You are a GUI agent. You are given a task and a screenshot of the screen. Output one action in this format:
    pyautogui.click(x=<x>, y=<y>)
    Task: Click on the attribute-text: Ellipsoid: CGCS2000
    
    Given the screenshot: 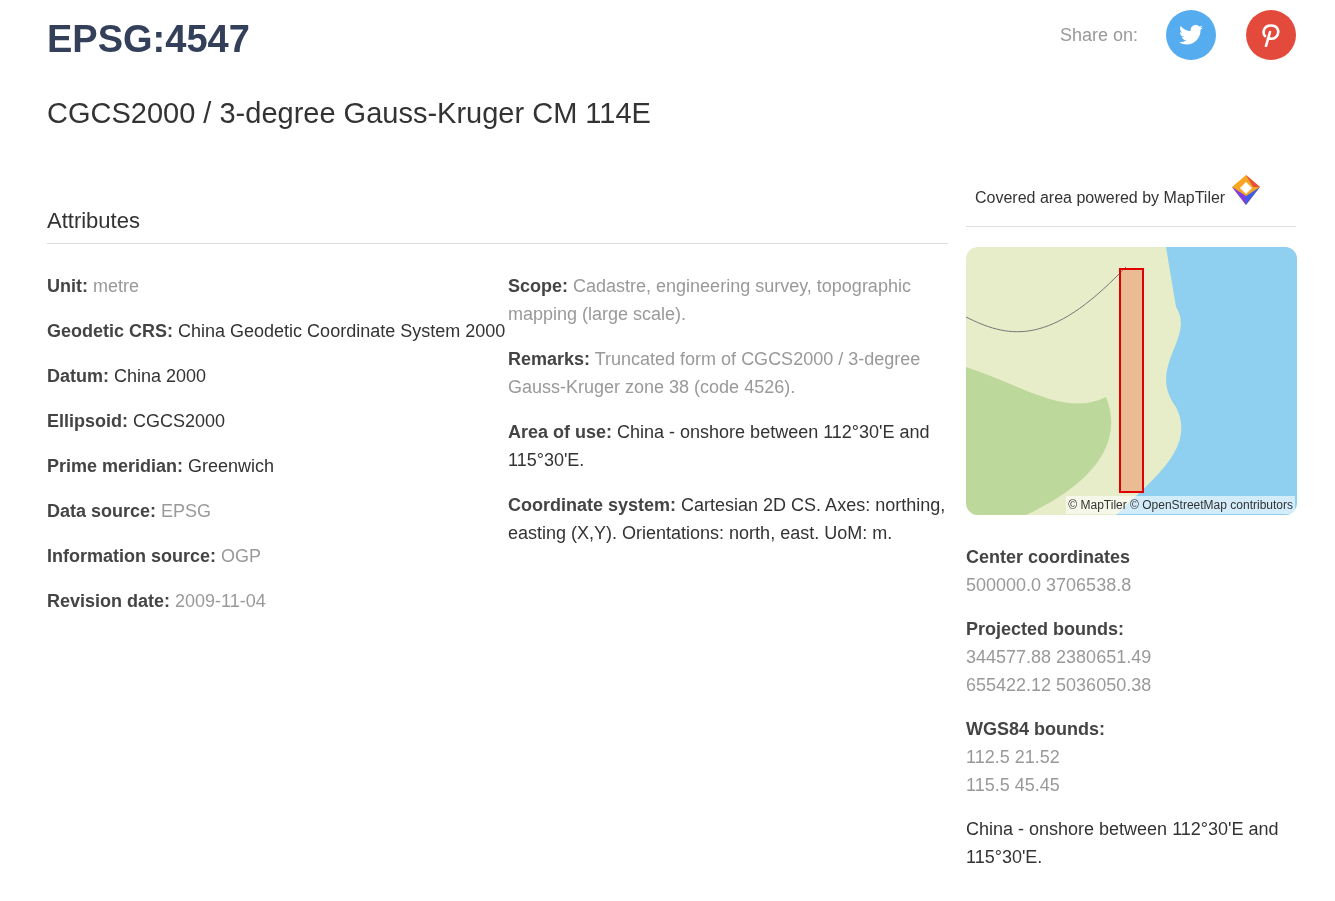 What is the action you would take?
    pyautogui.click(x=137, y=421)
    